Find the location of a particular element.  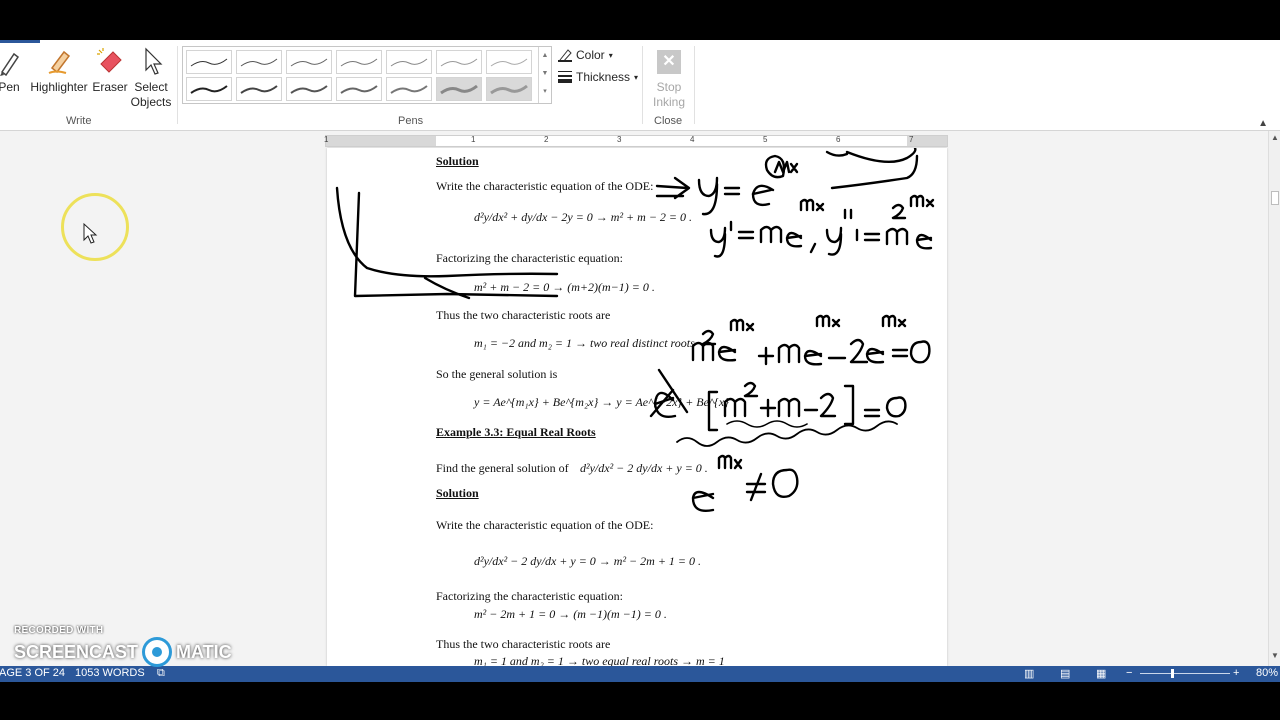

zoom-slider is located at coordinates (1185, 673).